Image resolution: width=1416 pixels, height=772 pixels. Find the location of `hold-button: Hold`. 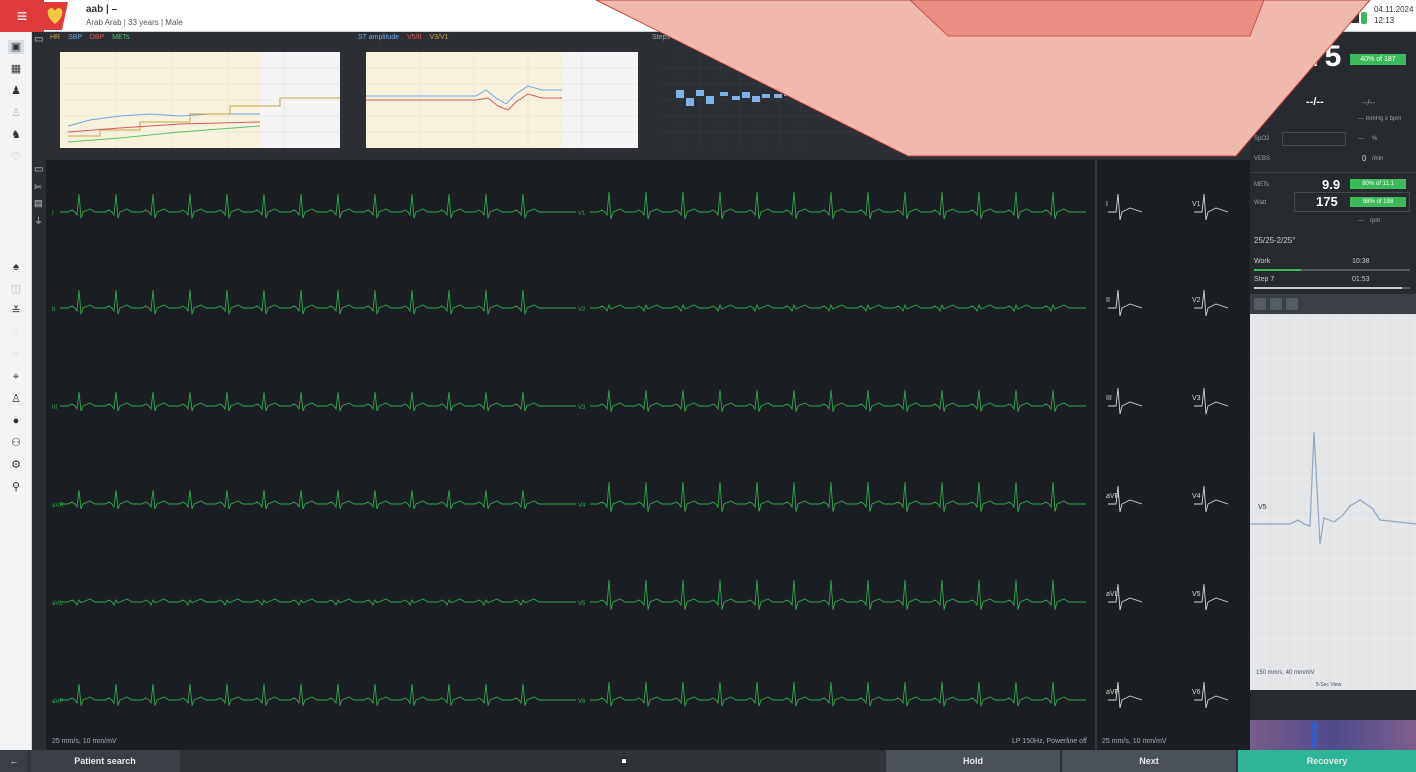

hold-button: Hold is located at coordinates (973, 761).